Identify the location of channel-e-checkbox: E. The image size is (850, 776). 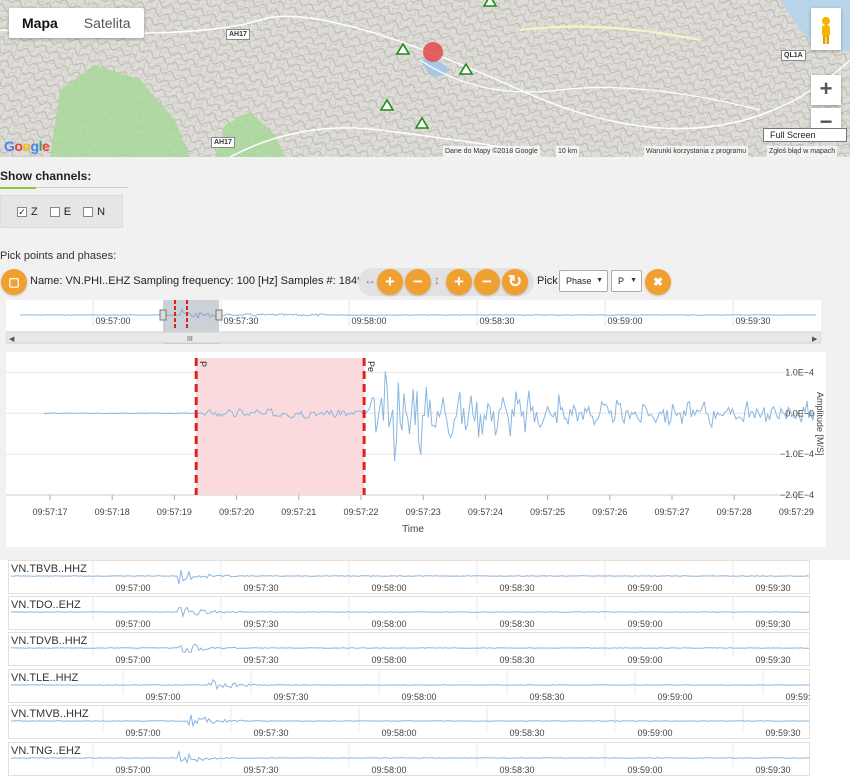
(60, 212).